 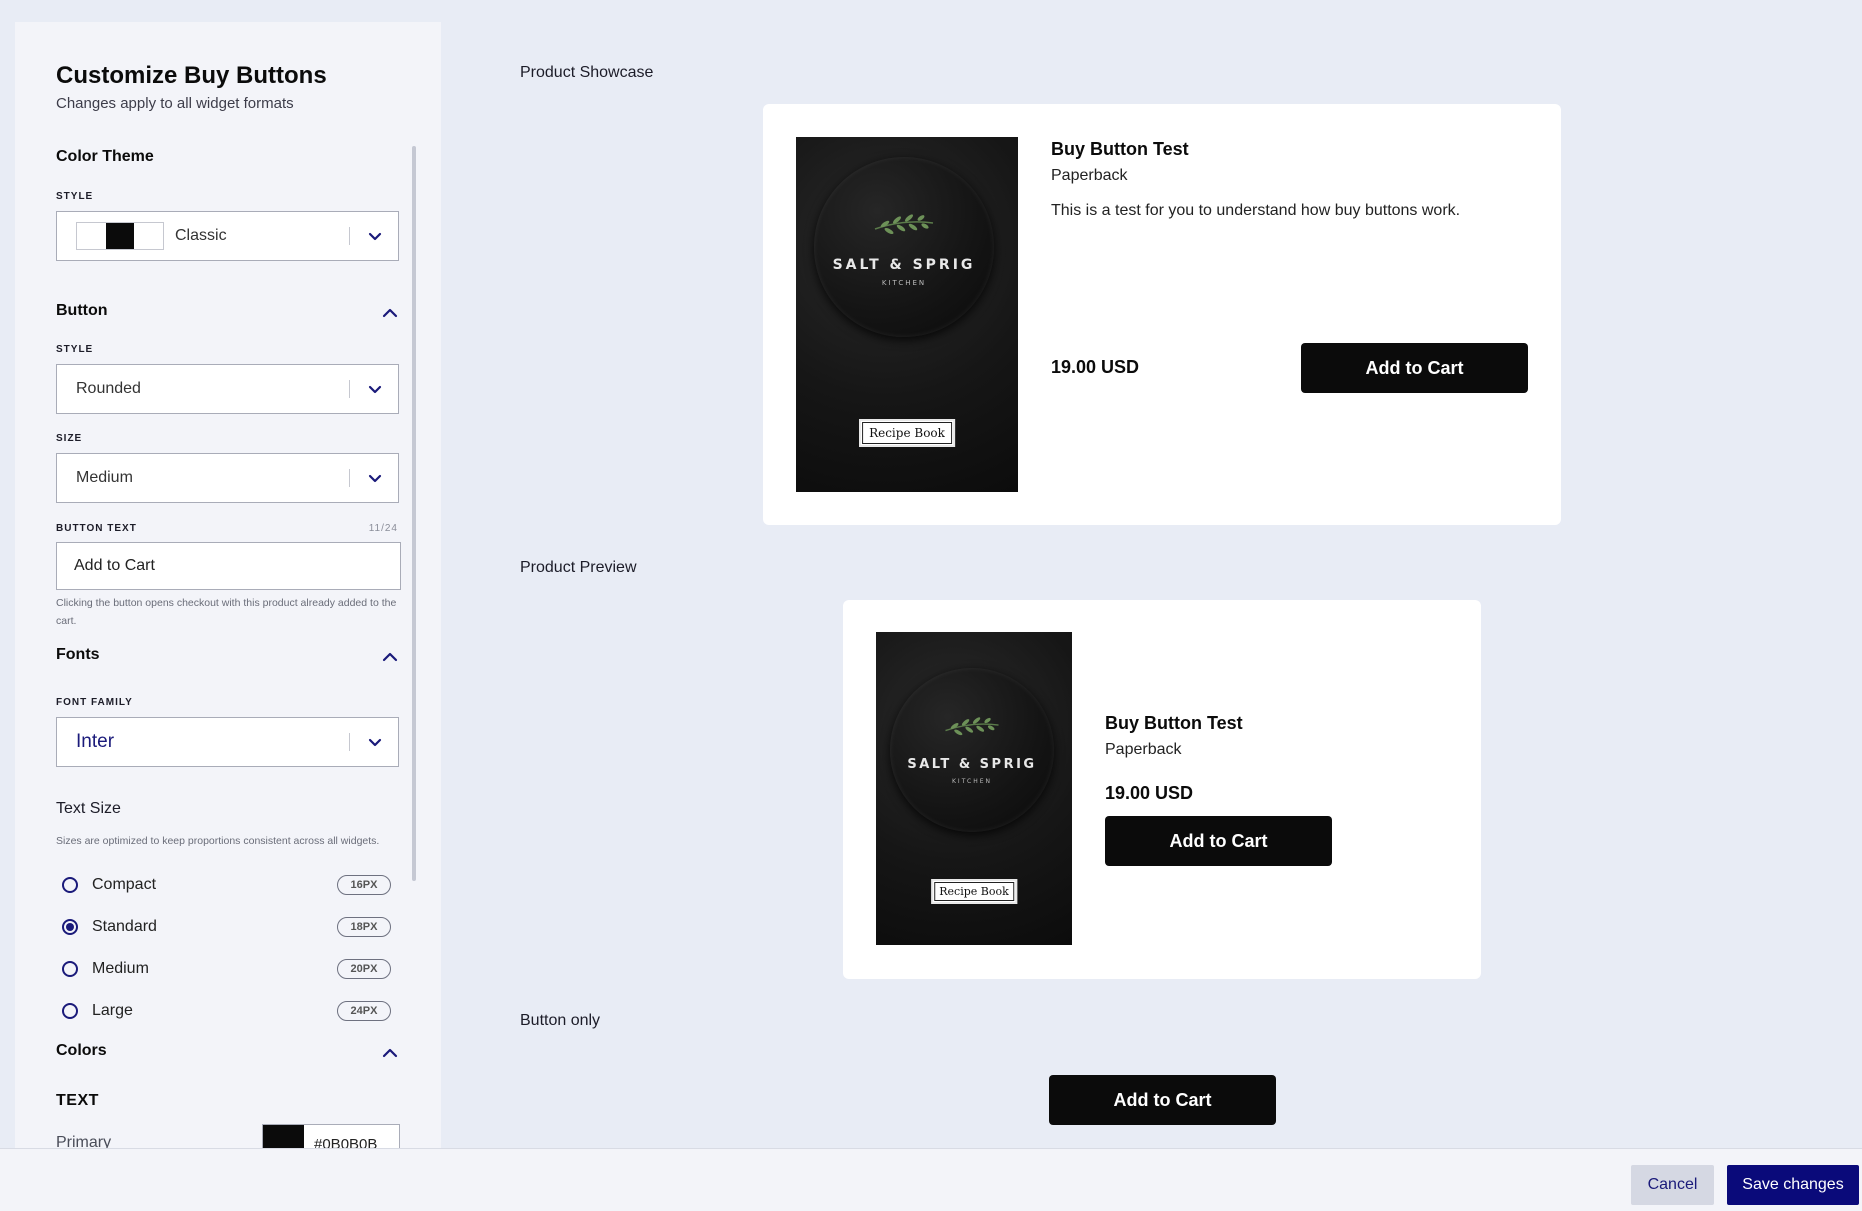 I want to click on button-style-value: Rounded, so click(x=108, y=388).